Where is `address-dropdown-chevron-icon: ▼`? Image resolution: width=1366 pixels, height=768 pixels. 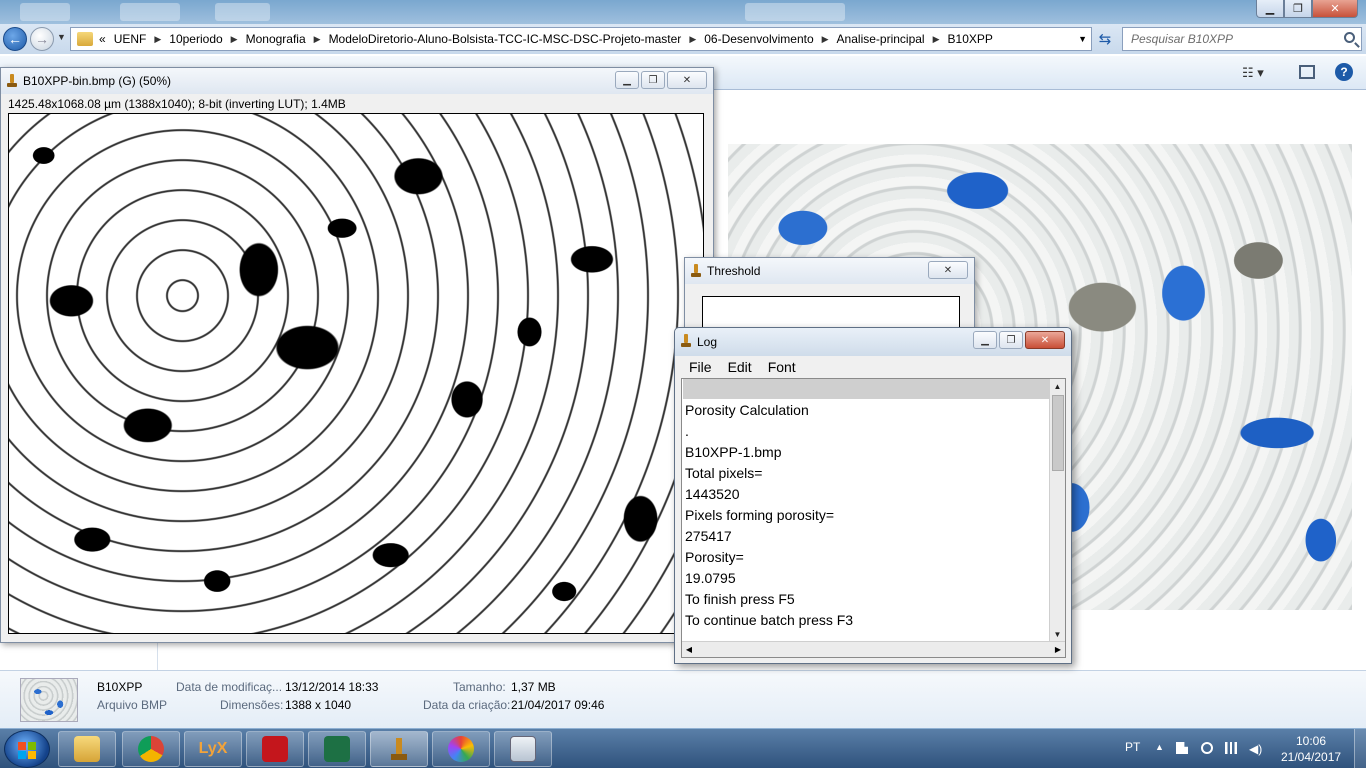
address-dropdown-chevron-icon: ▼ is located at coordinates (1082, 39).